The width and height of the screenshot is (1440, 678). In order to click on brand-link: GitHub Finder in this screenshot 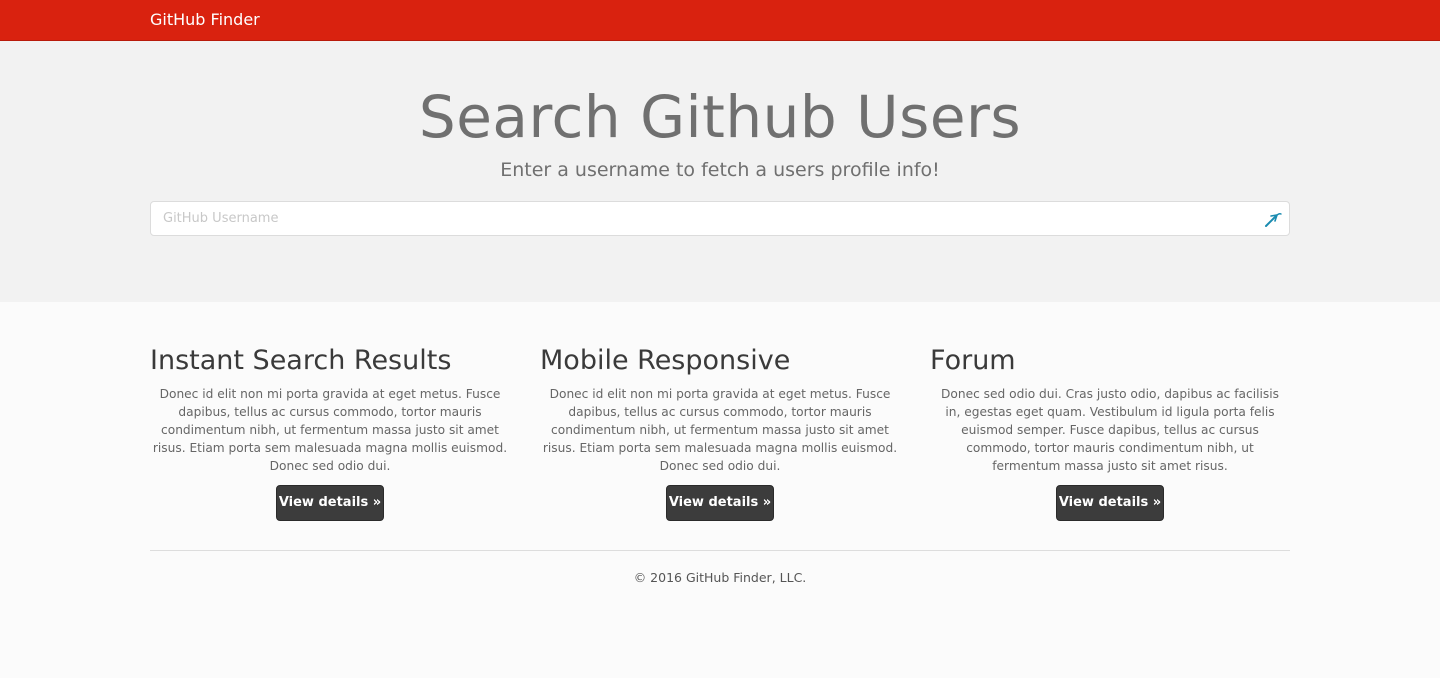, I will do `click(205, 19)`.